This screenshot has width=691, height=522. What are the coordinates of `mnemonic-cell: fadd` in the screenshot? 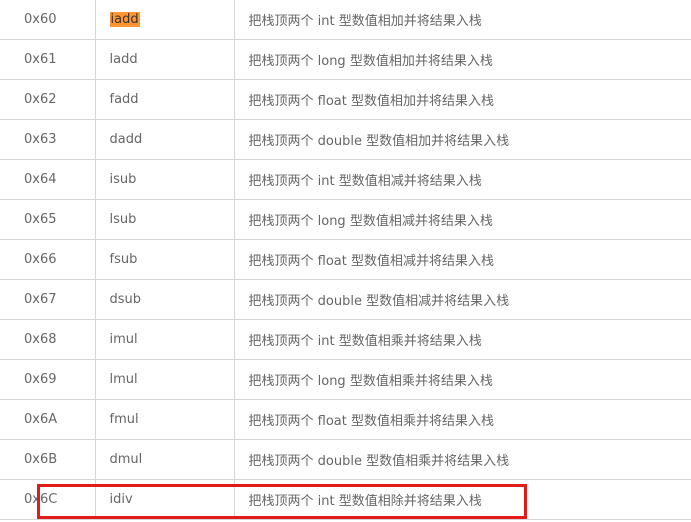 It's located at (164, 99).